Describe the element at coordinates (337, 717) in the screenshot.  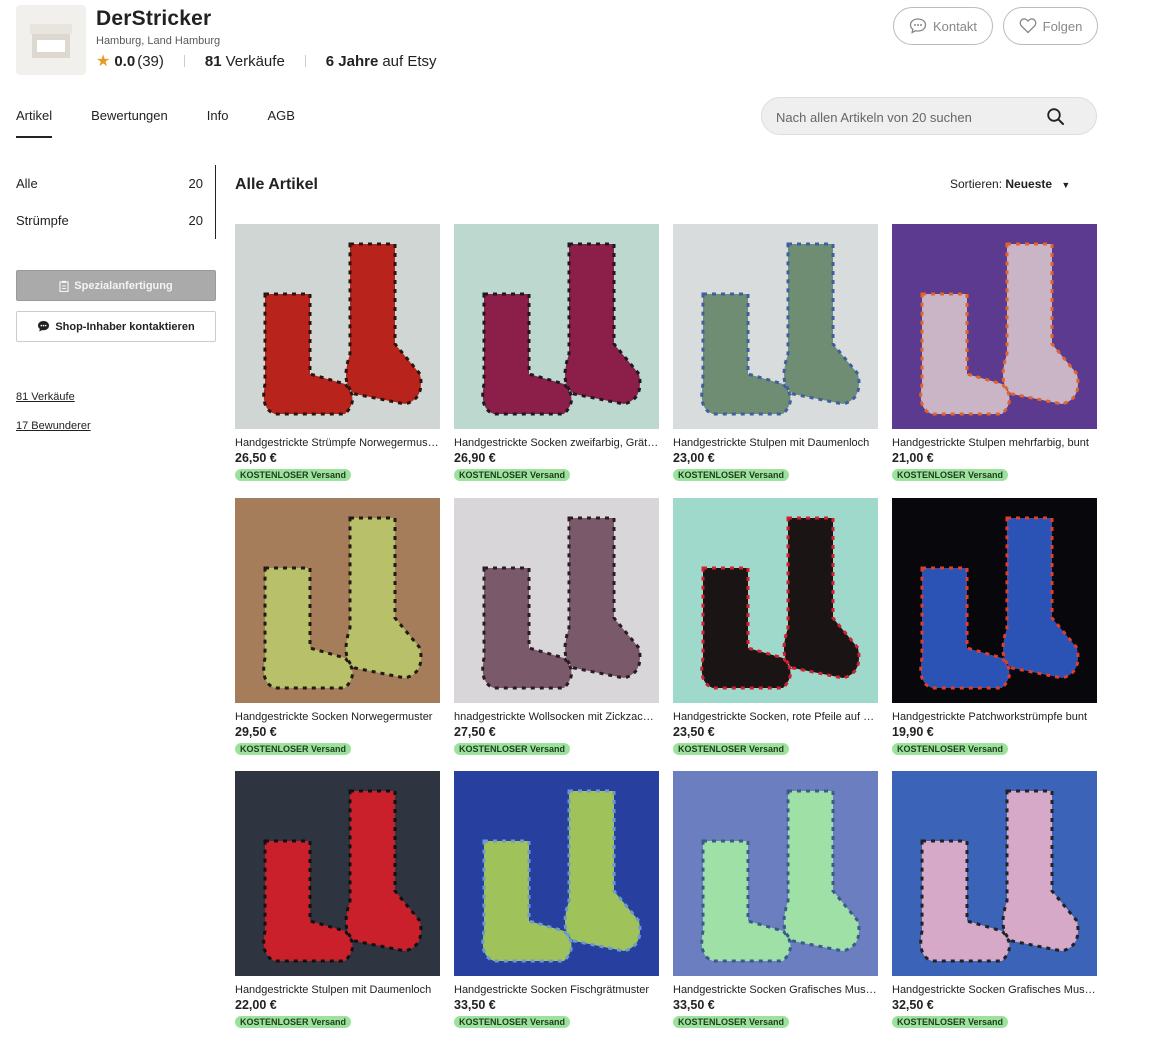
I see `listing-title: Handgestrickte Socken Norwegermuster` at that location.